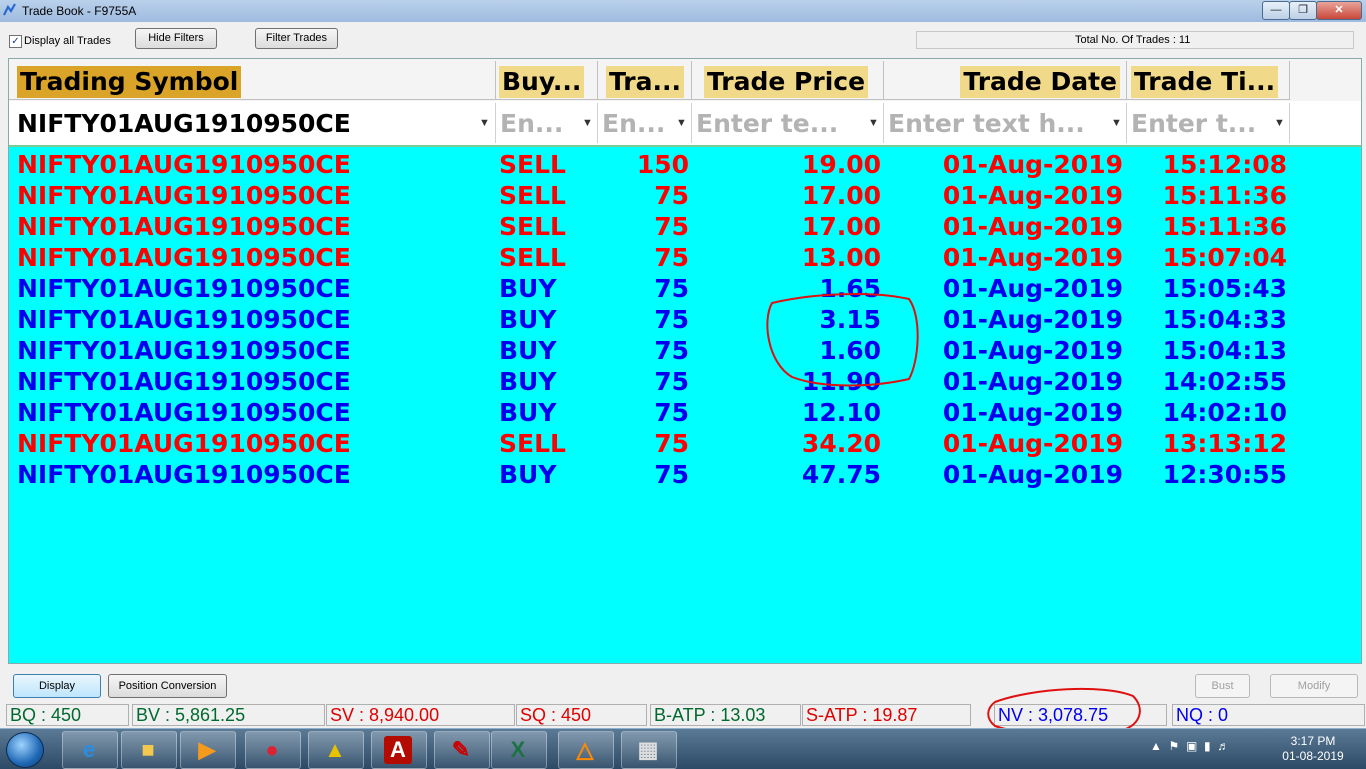  What do you see at coordinates (57, 686) in the screenshot?
I see `display-button: Display` at bounding box center [57, 686].